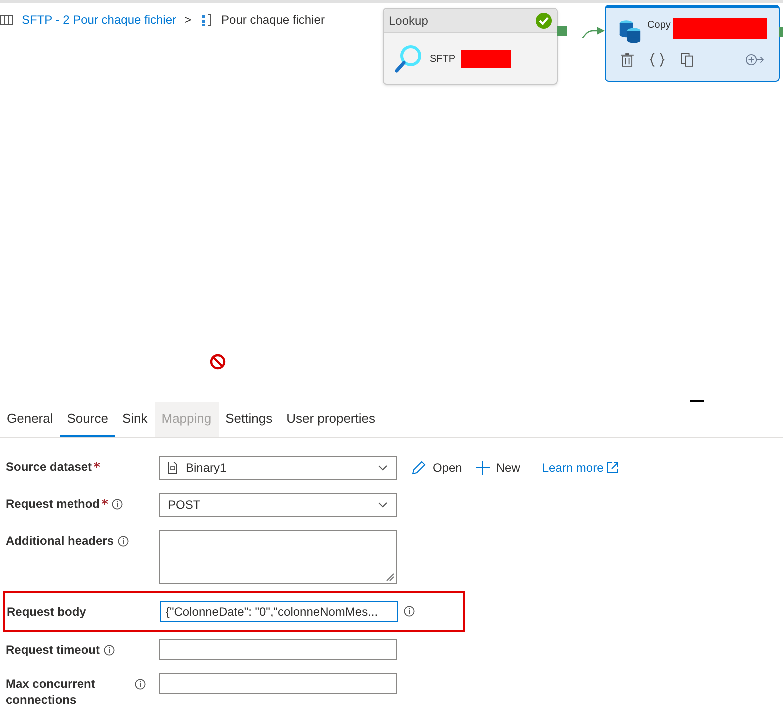 The image size is (783, 712). Describe the element at coordinates (687, 60) in the screenshot. I see `copy-icon` at that location.